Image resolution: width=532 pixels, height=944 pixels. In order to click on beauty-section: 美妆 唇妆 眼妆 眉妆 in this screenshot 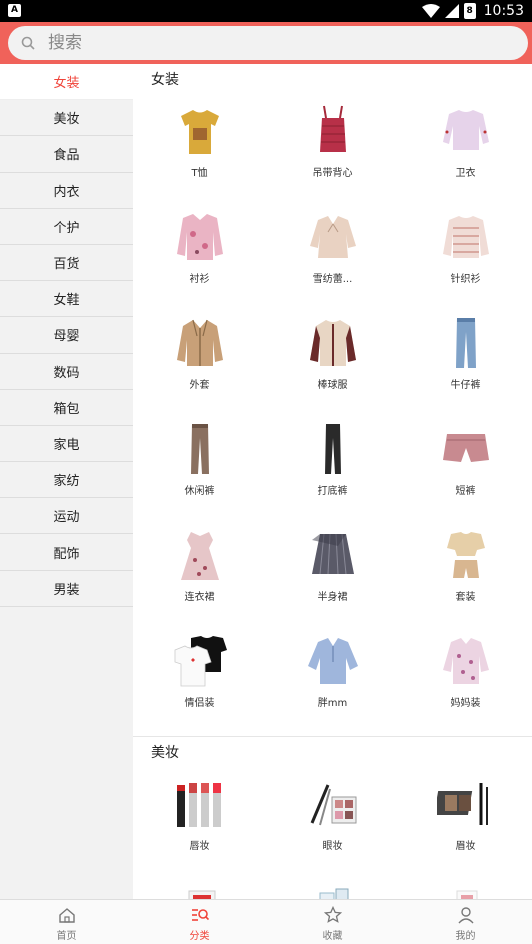, I will do `click(332, 818)`.